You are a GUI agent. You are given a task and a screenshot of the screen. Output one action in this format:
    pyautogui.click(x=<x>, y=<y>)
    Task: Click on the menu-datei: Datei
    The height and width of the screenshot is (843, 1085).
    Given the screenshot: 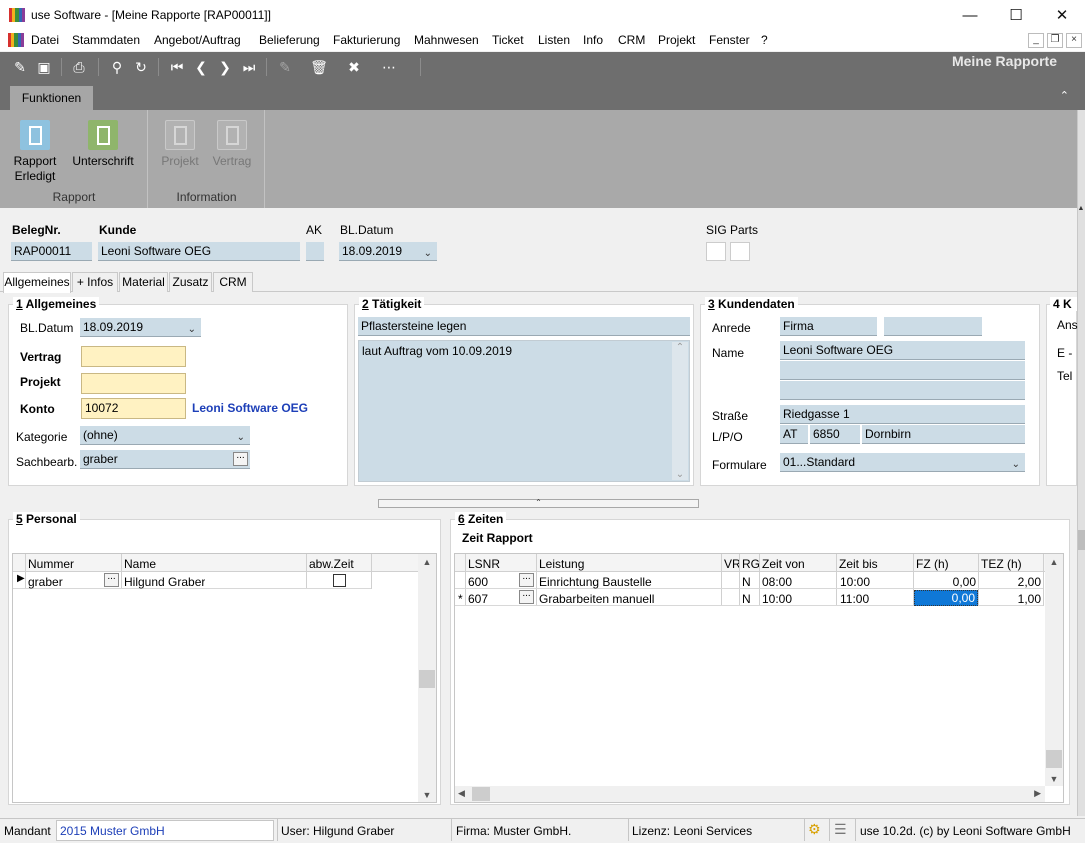 What is the action you would take?
    pyautogui.click(x=45, y=40)
    